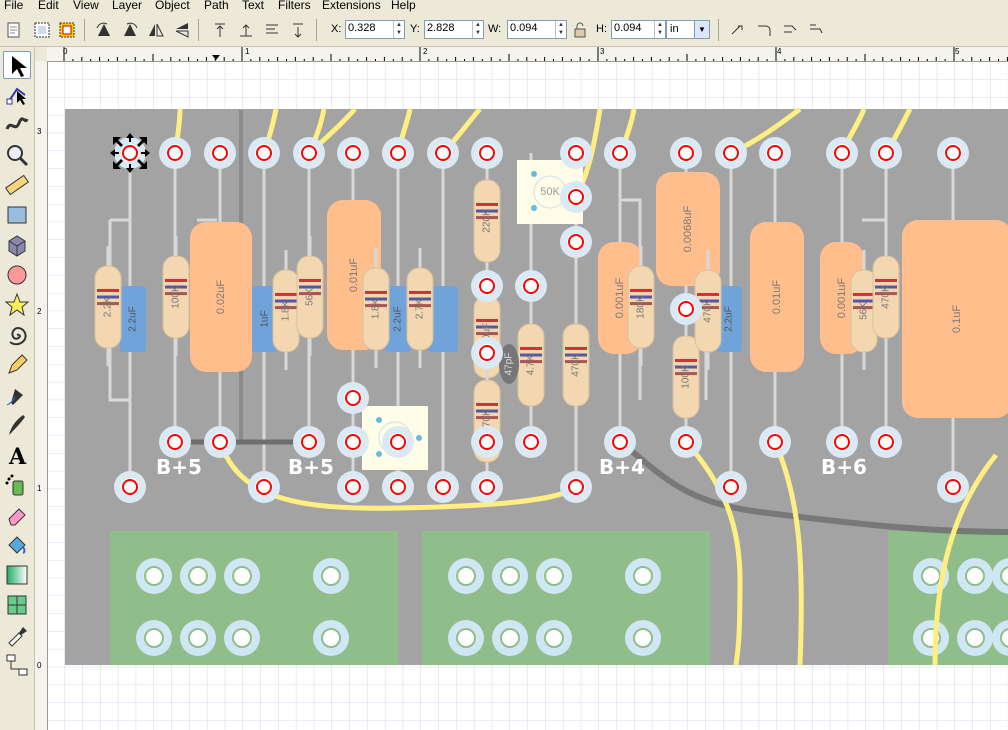 This screenshot has height=730, width=1008. I want to click on mesh-tool-icon, so click(17, 605).